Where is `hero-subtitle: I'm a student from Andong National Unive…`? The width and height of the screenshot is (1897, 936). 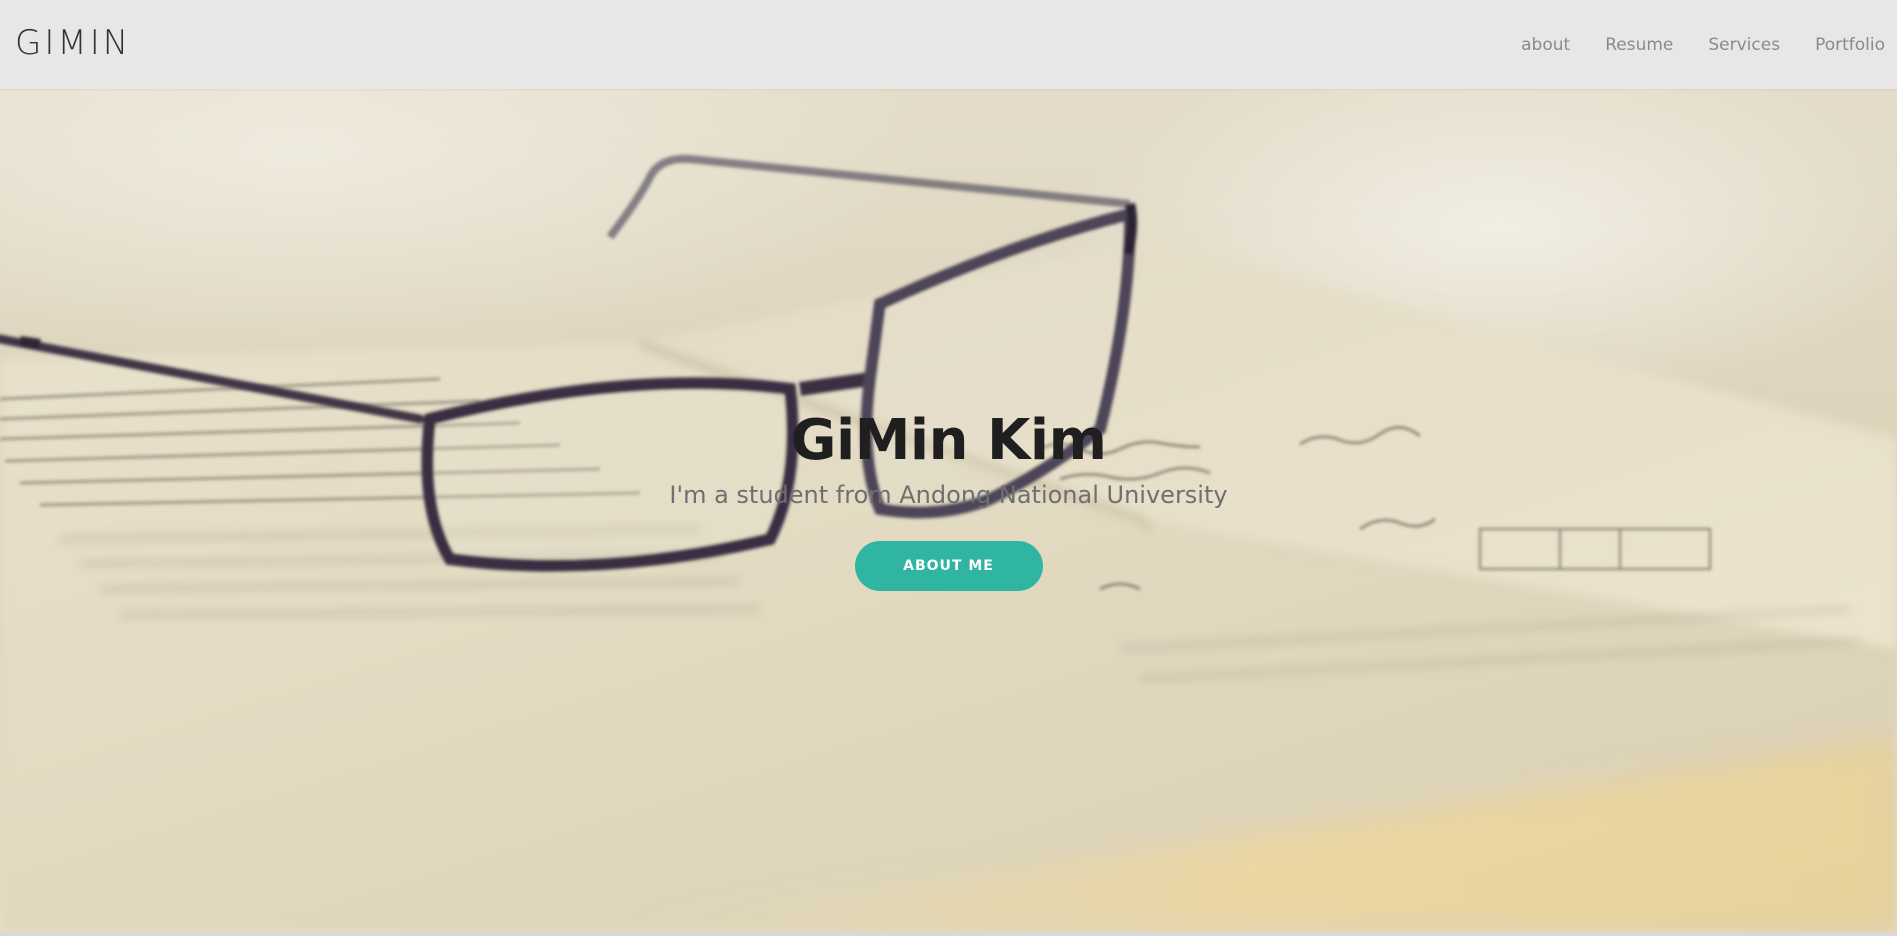
hero-subtitle: I'm a student from Andong National Unive… is located at coordinates (948, 495).